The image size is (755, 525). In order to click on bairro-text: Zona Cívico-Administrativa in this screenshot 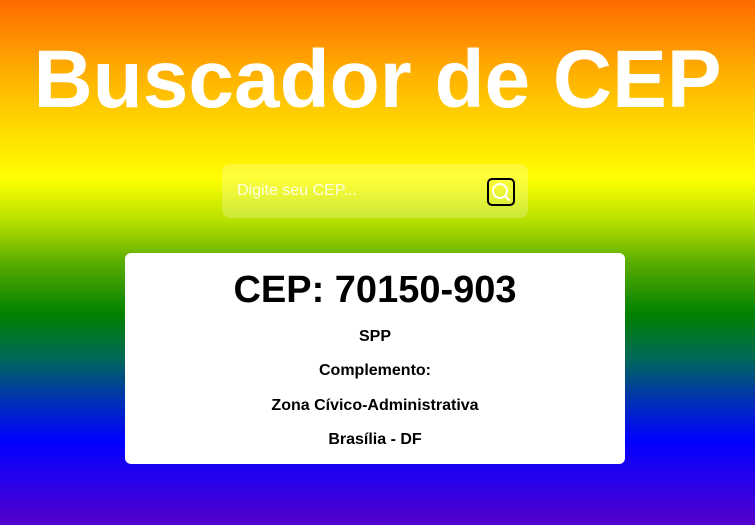, I will do `click(375, 405)`.